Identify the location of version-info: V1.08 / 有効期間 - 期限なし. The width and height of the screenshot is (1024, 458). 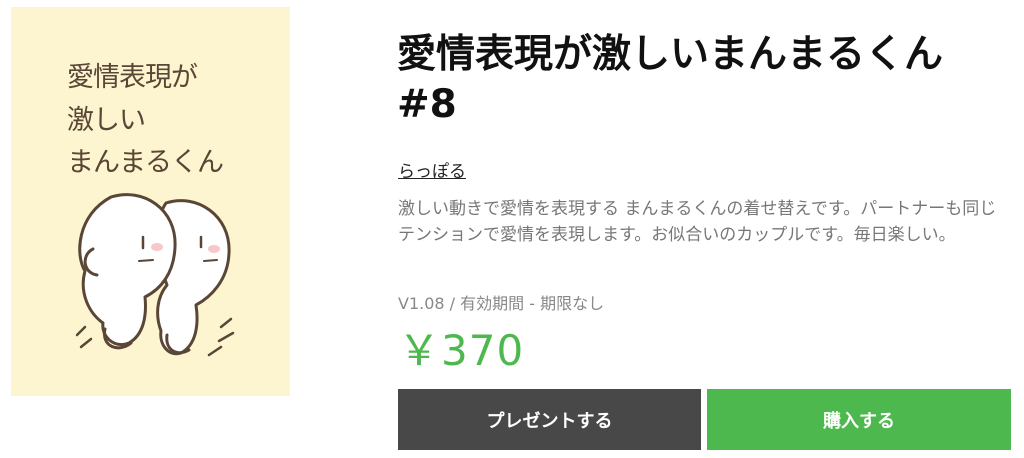
(501, 303).